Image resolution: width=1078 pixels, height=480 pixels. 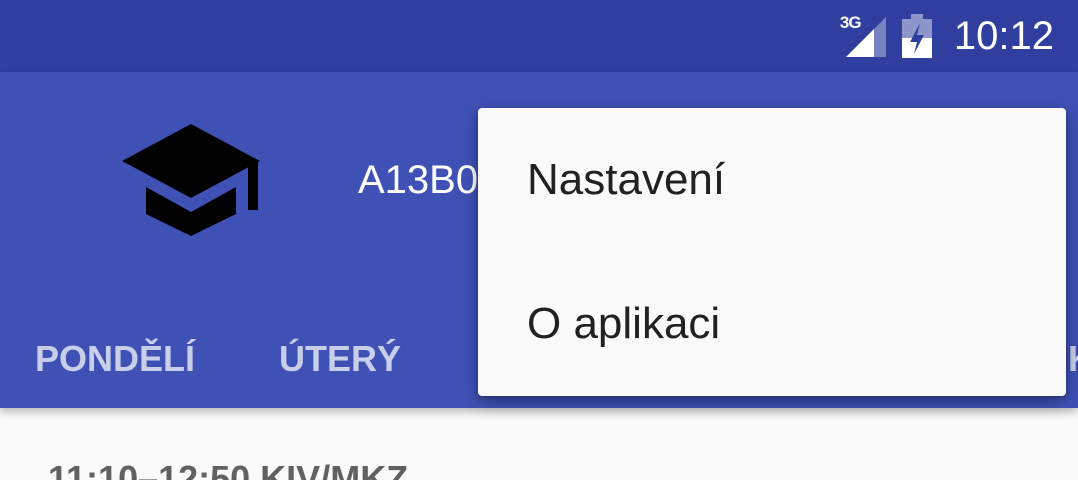 What do you see at coordinates (340, 359) in the screenshot?
I see `tab-tuesday: ÚTERÝ` at bounding box center [340, 359].